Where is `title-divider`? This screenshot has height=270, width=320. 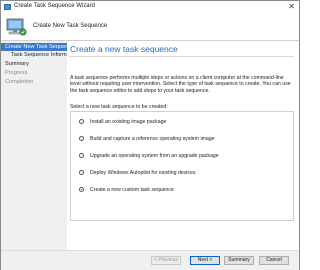
title-divider is located at coordinates (181, 56).